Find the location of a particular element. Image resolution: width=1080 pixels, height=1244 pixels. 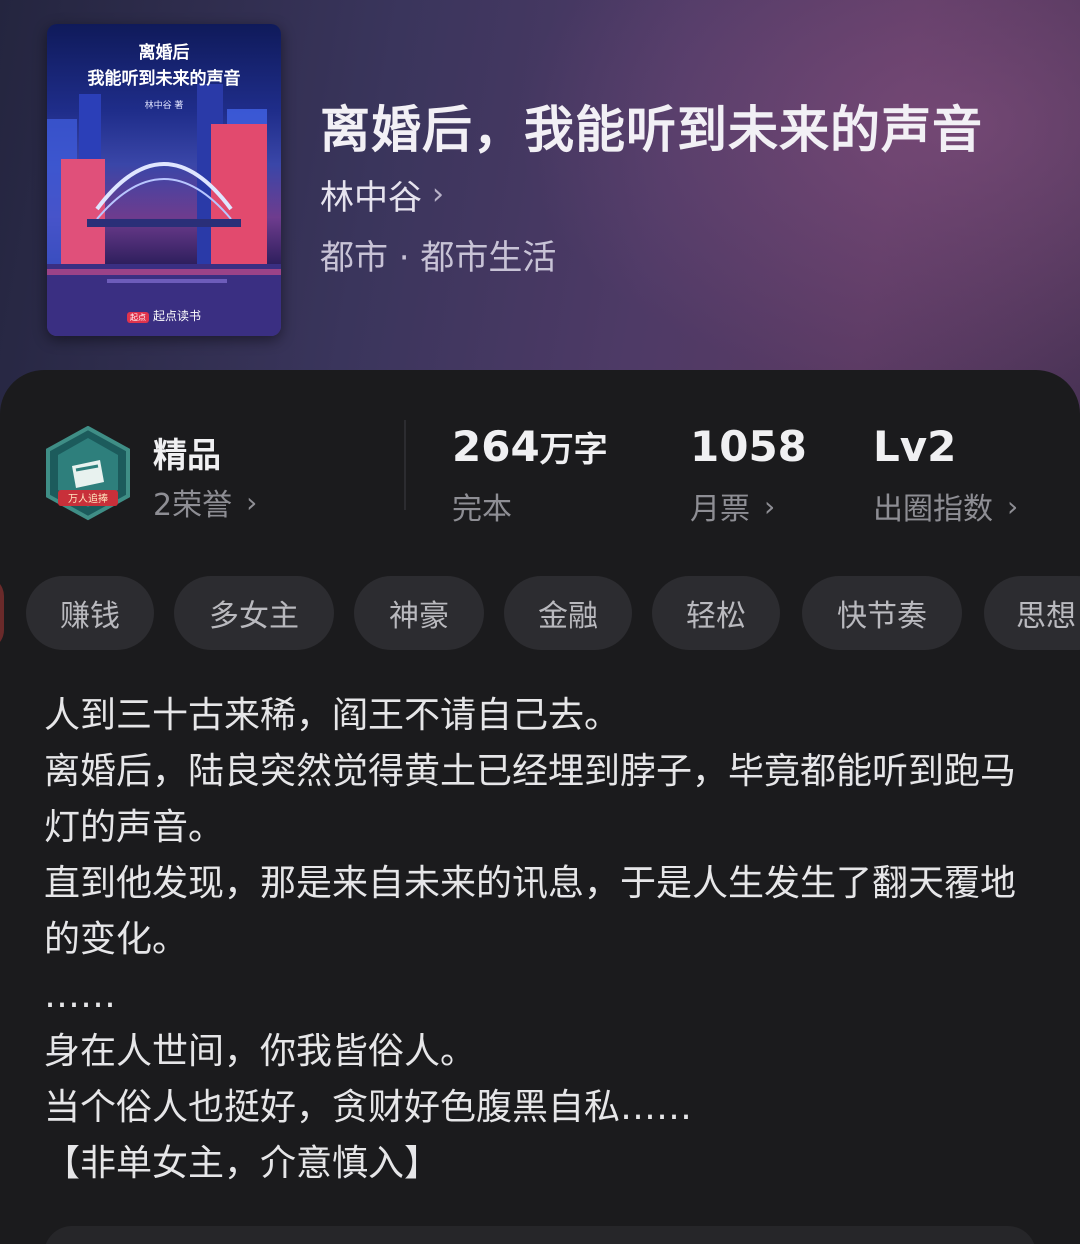

completion-status: 完本 is located at coordinates (482, 506).